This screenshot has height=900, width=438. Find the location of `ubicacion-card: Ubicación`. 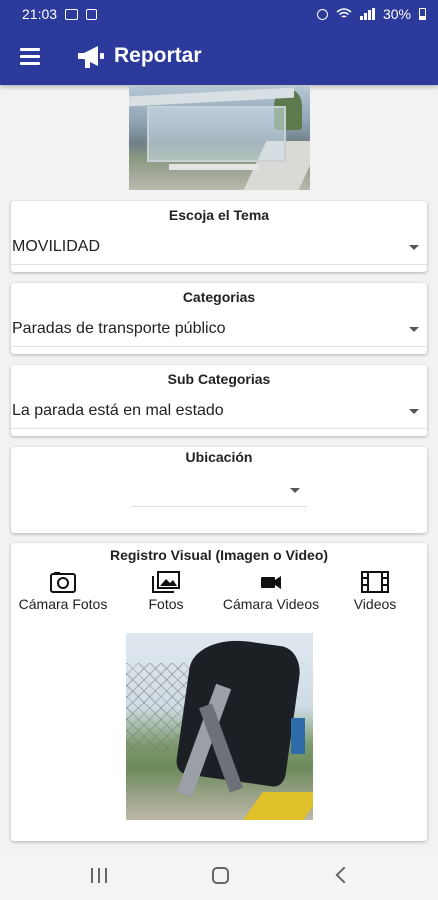

ubicacion-card: Ubicación is located at coordinates (219, 490).